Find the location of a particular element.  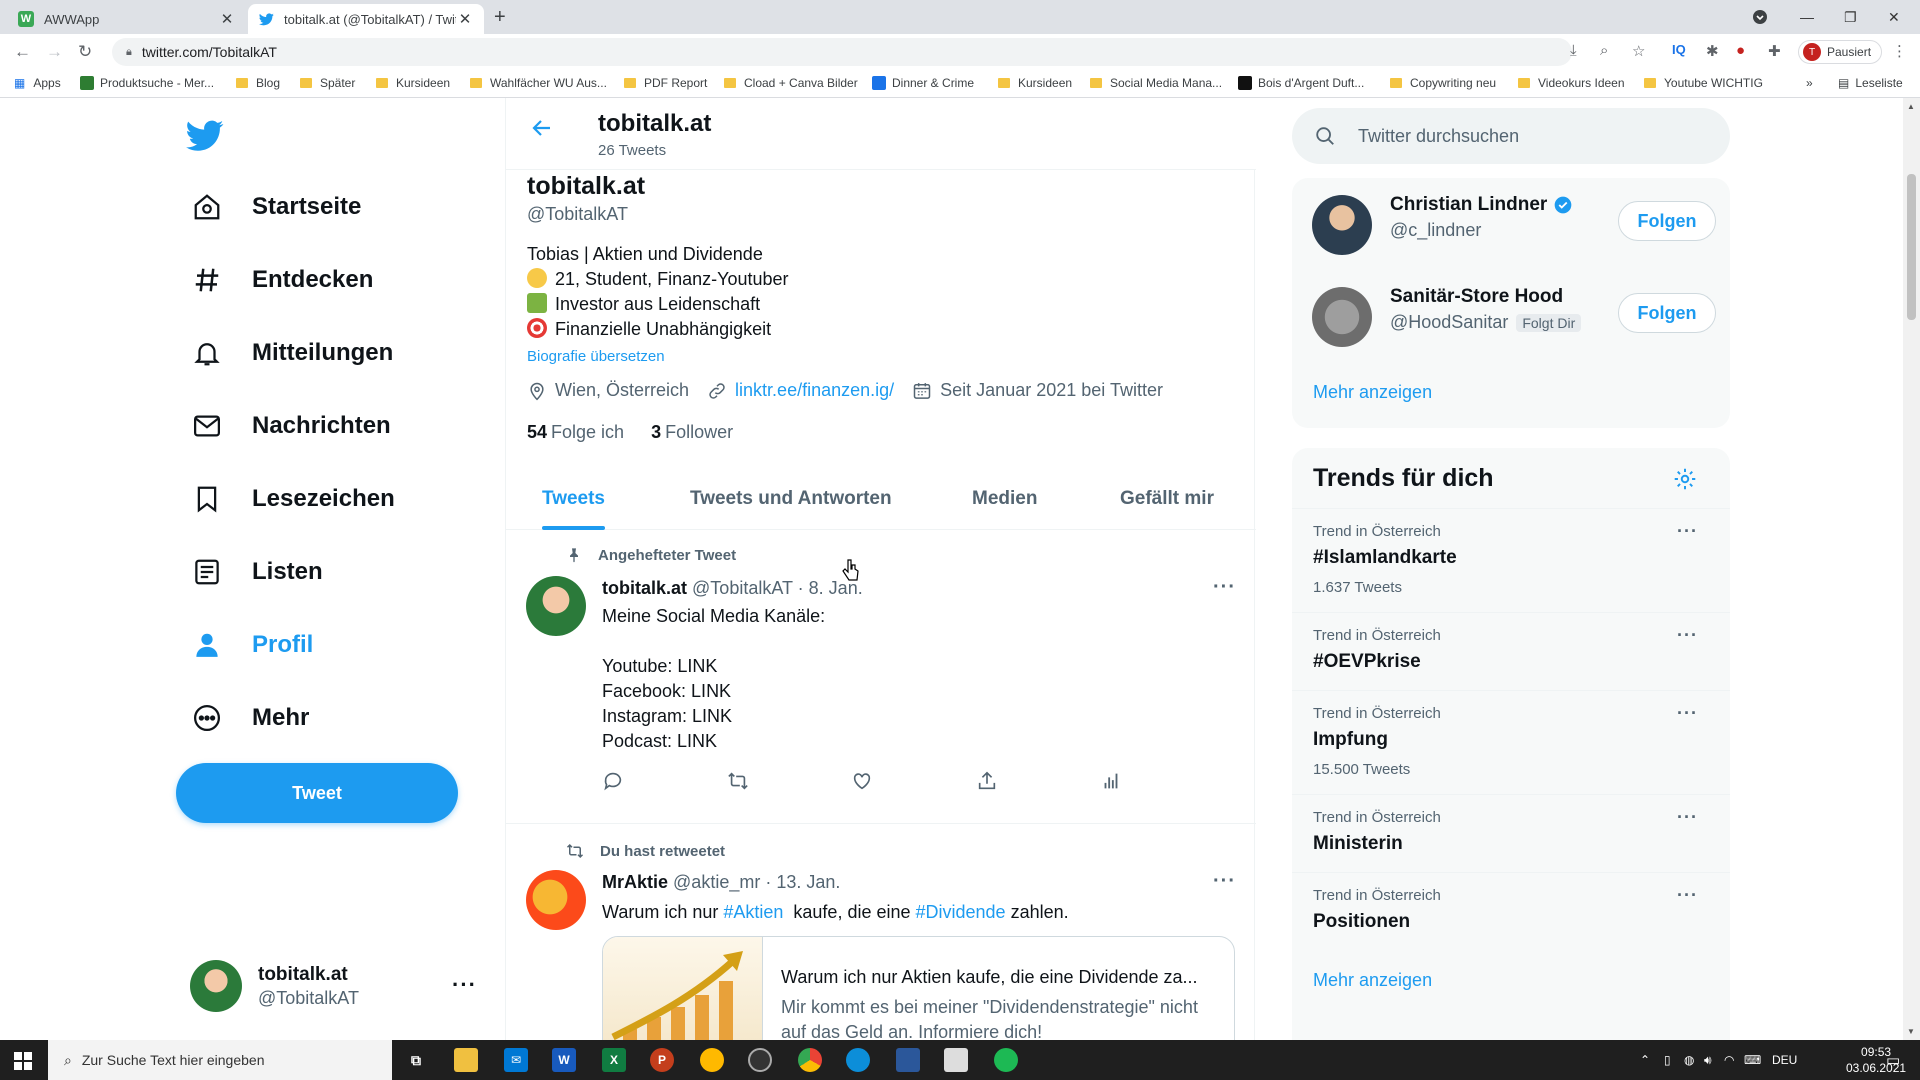

trend-item: Trend in Österreich #OEVPkrise ··· is located at coordinates (1511, 651).